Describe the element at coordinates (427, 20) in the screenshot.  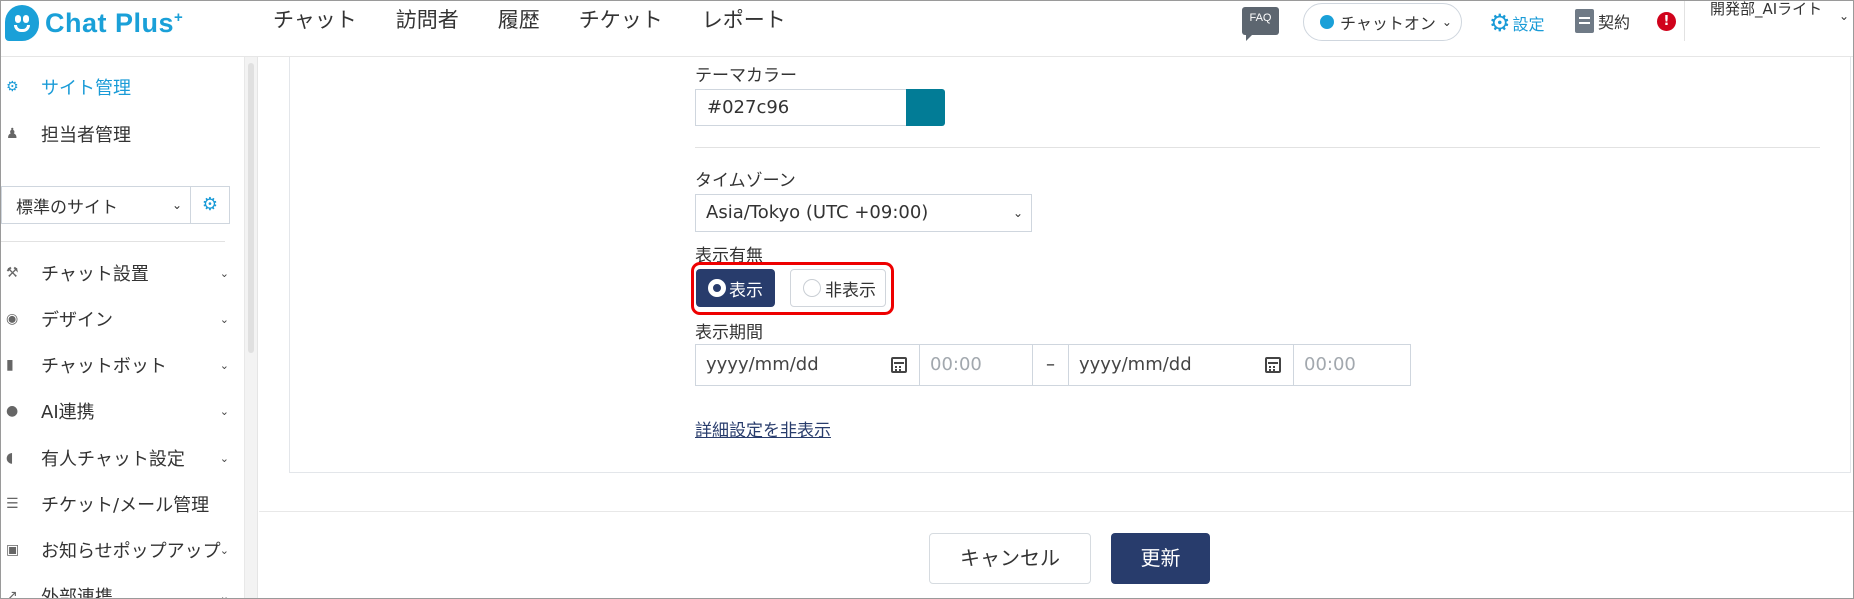
I see `nav-visitors: 訪問者` at that location.